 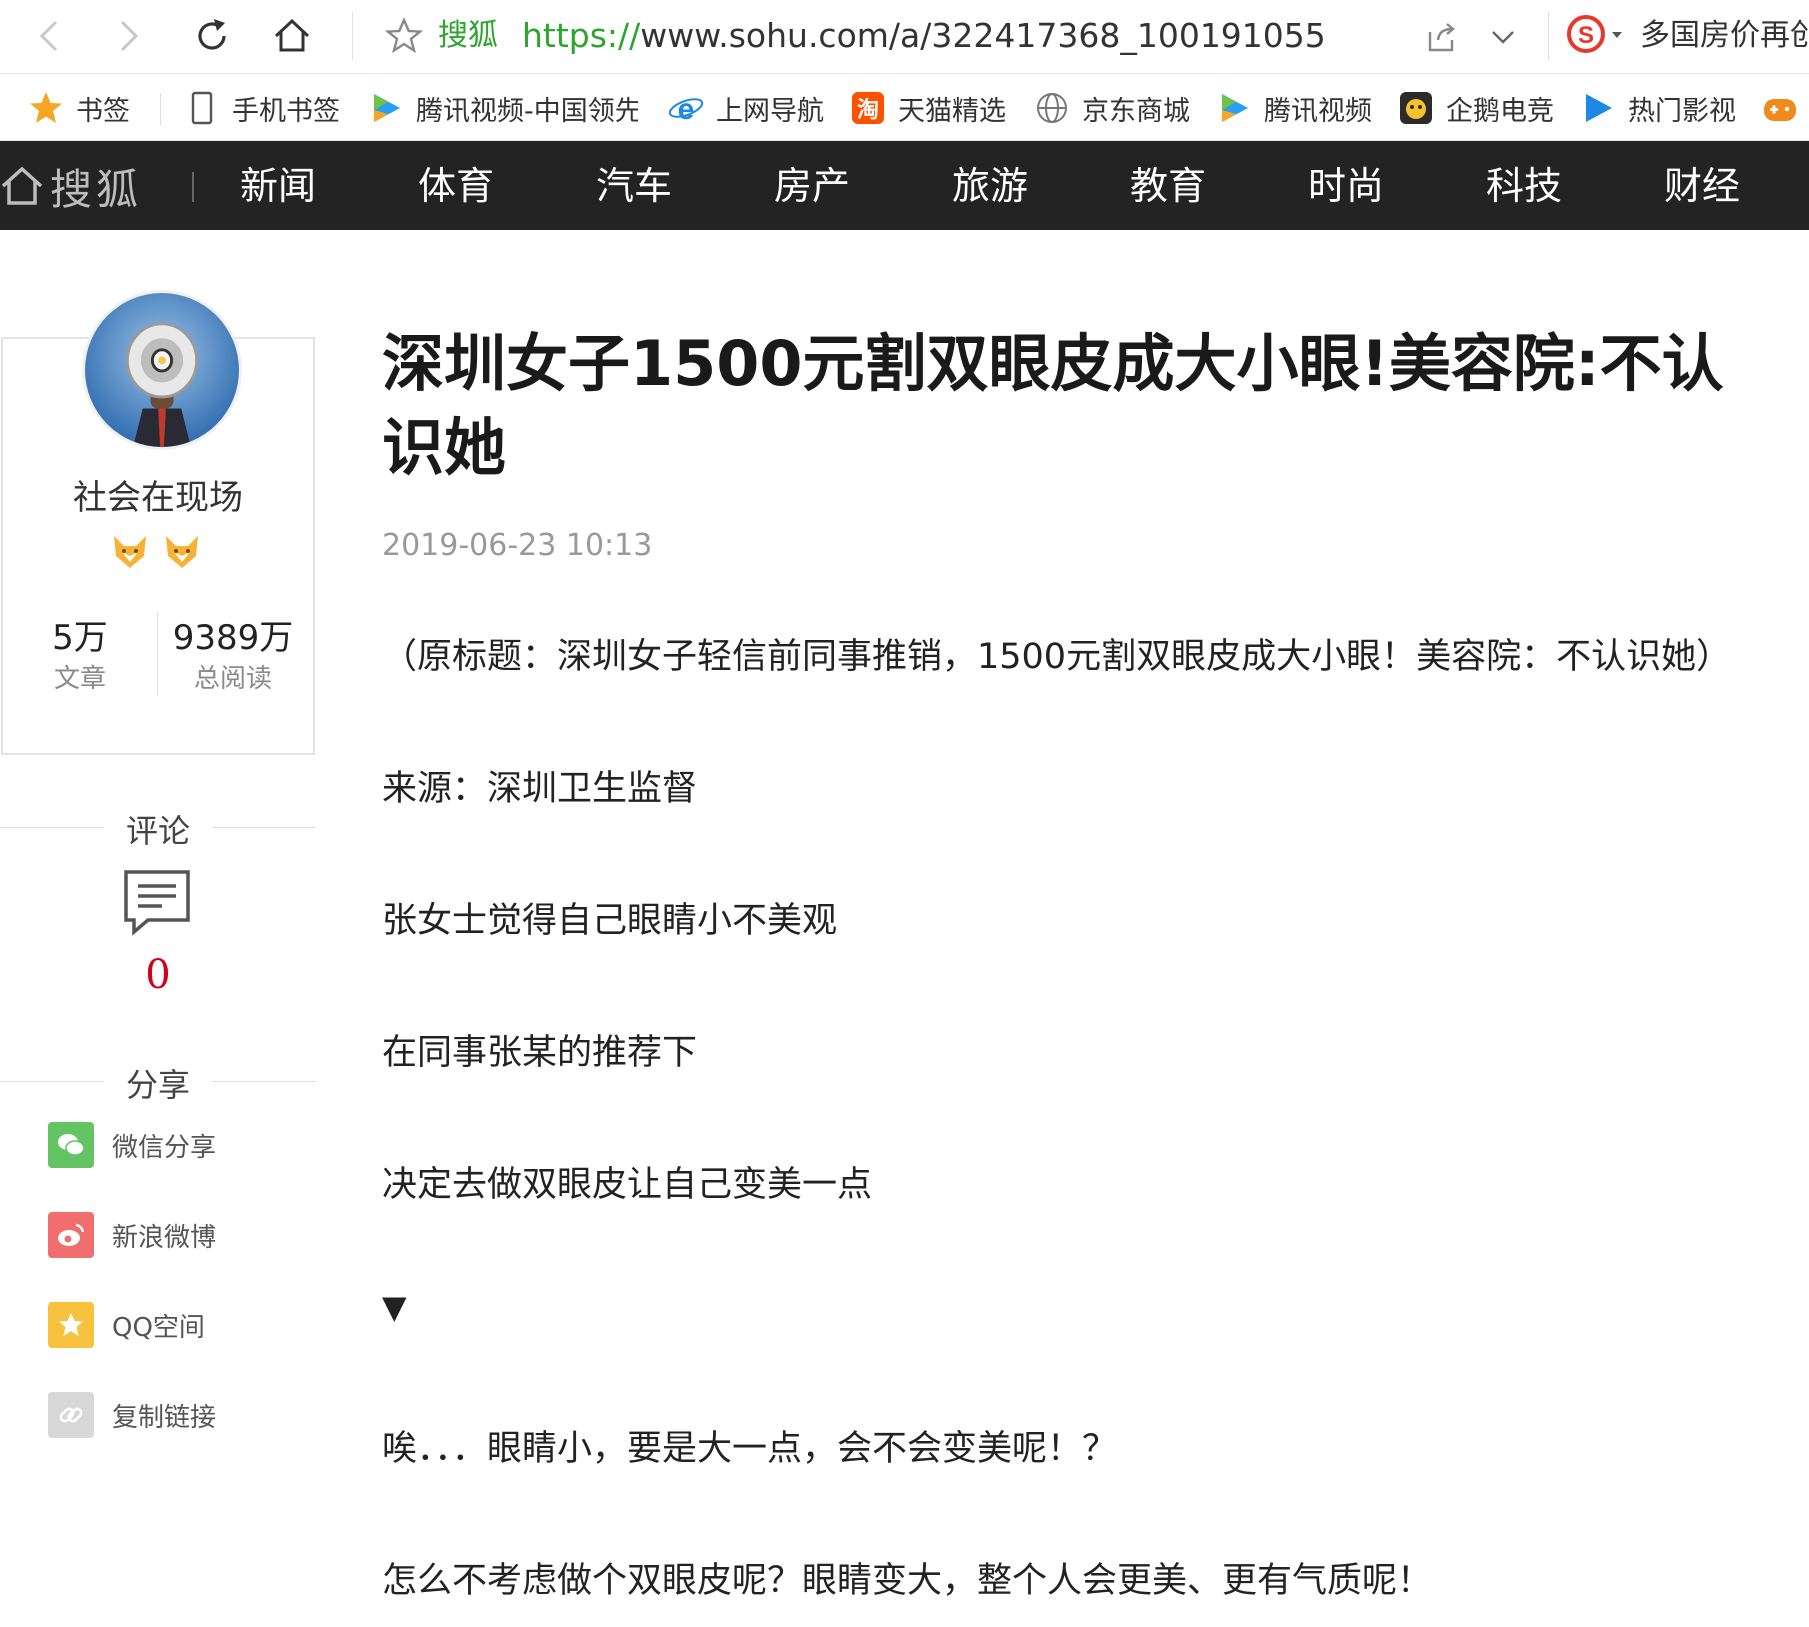 I want to click on nav-sports: 体育, so click(x=456, y=186).